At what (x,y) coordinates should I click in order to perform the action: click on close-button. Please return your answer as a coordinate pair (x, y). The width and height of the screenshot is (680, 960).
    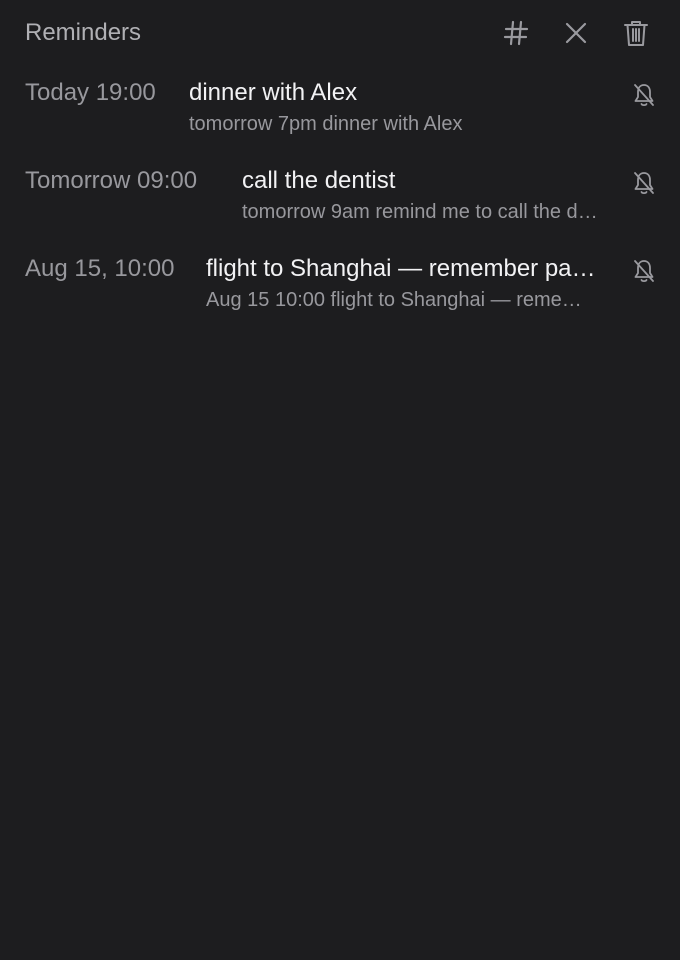
    Looking at the image, I should click on (576, 33).